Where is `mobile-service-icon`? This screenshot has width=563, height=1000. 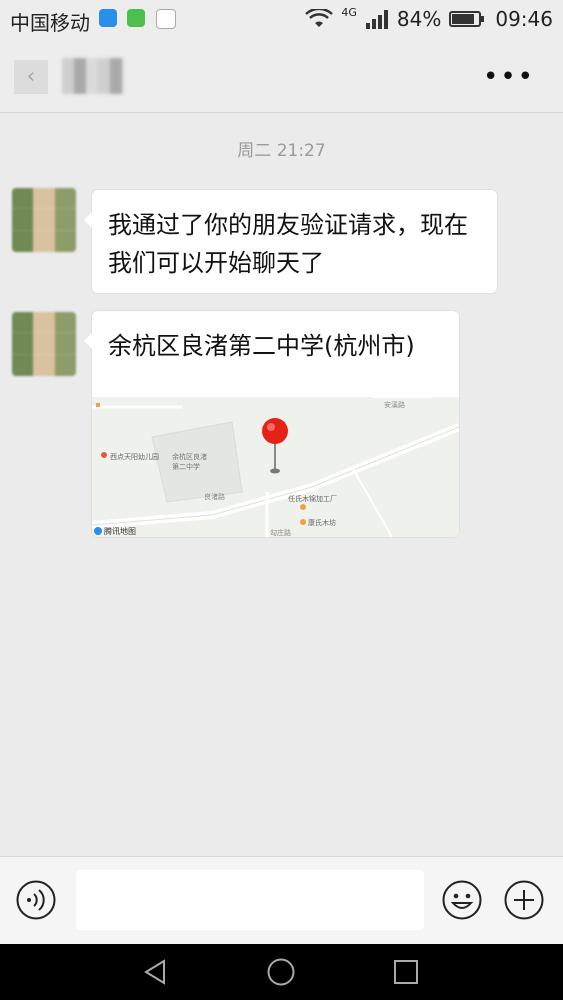 mobile-service-icon is located at coordinates (166, 19).